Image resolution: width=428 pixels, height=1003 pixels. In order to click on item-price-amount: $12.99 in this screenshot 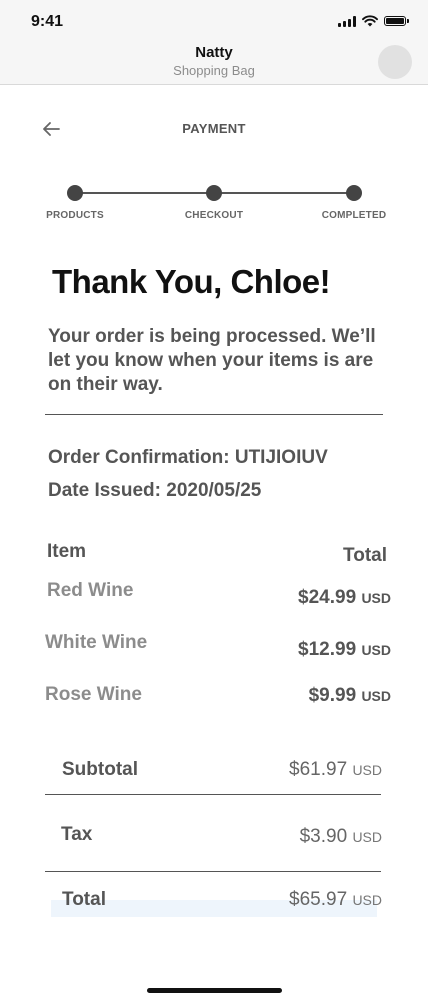, I will do `click(327, 649)`.